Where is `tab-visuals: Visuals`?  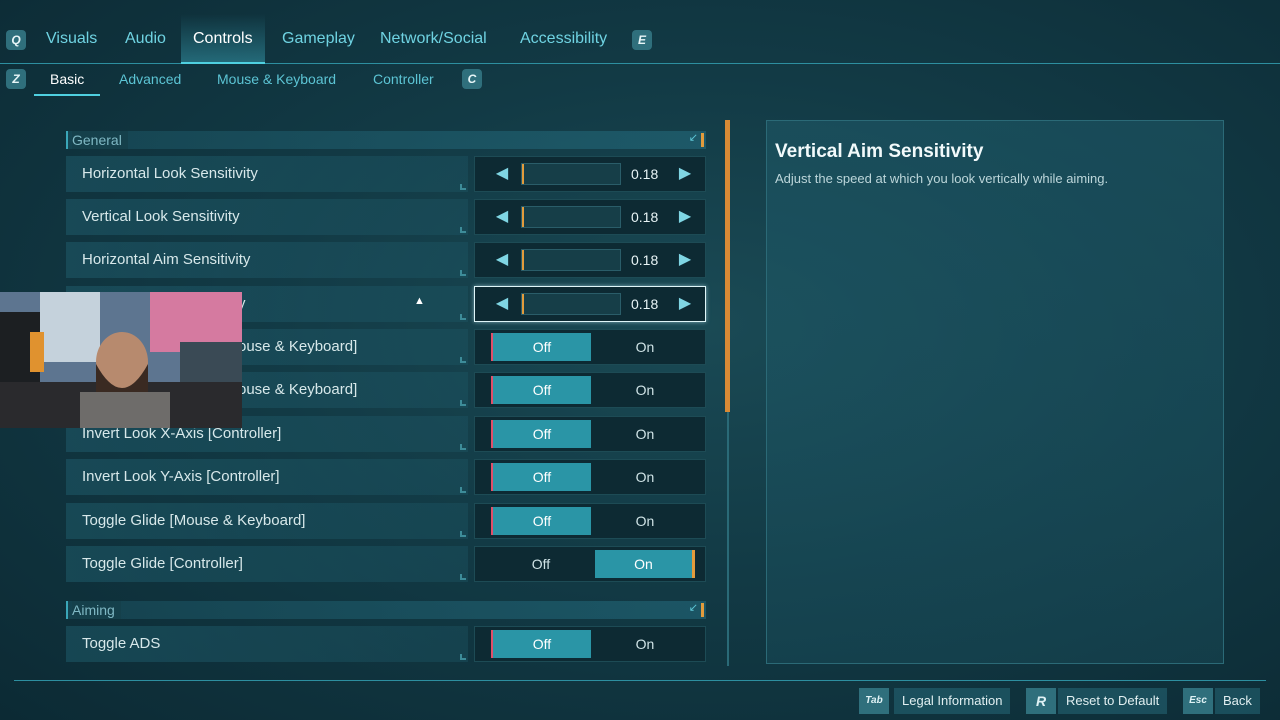 tab-visuals: Visuals is located at coordinates (71, 39).